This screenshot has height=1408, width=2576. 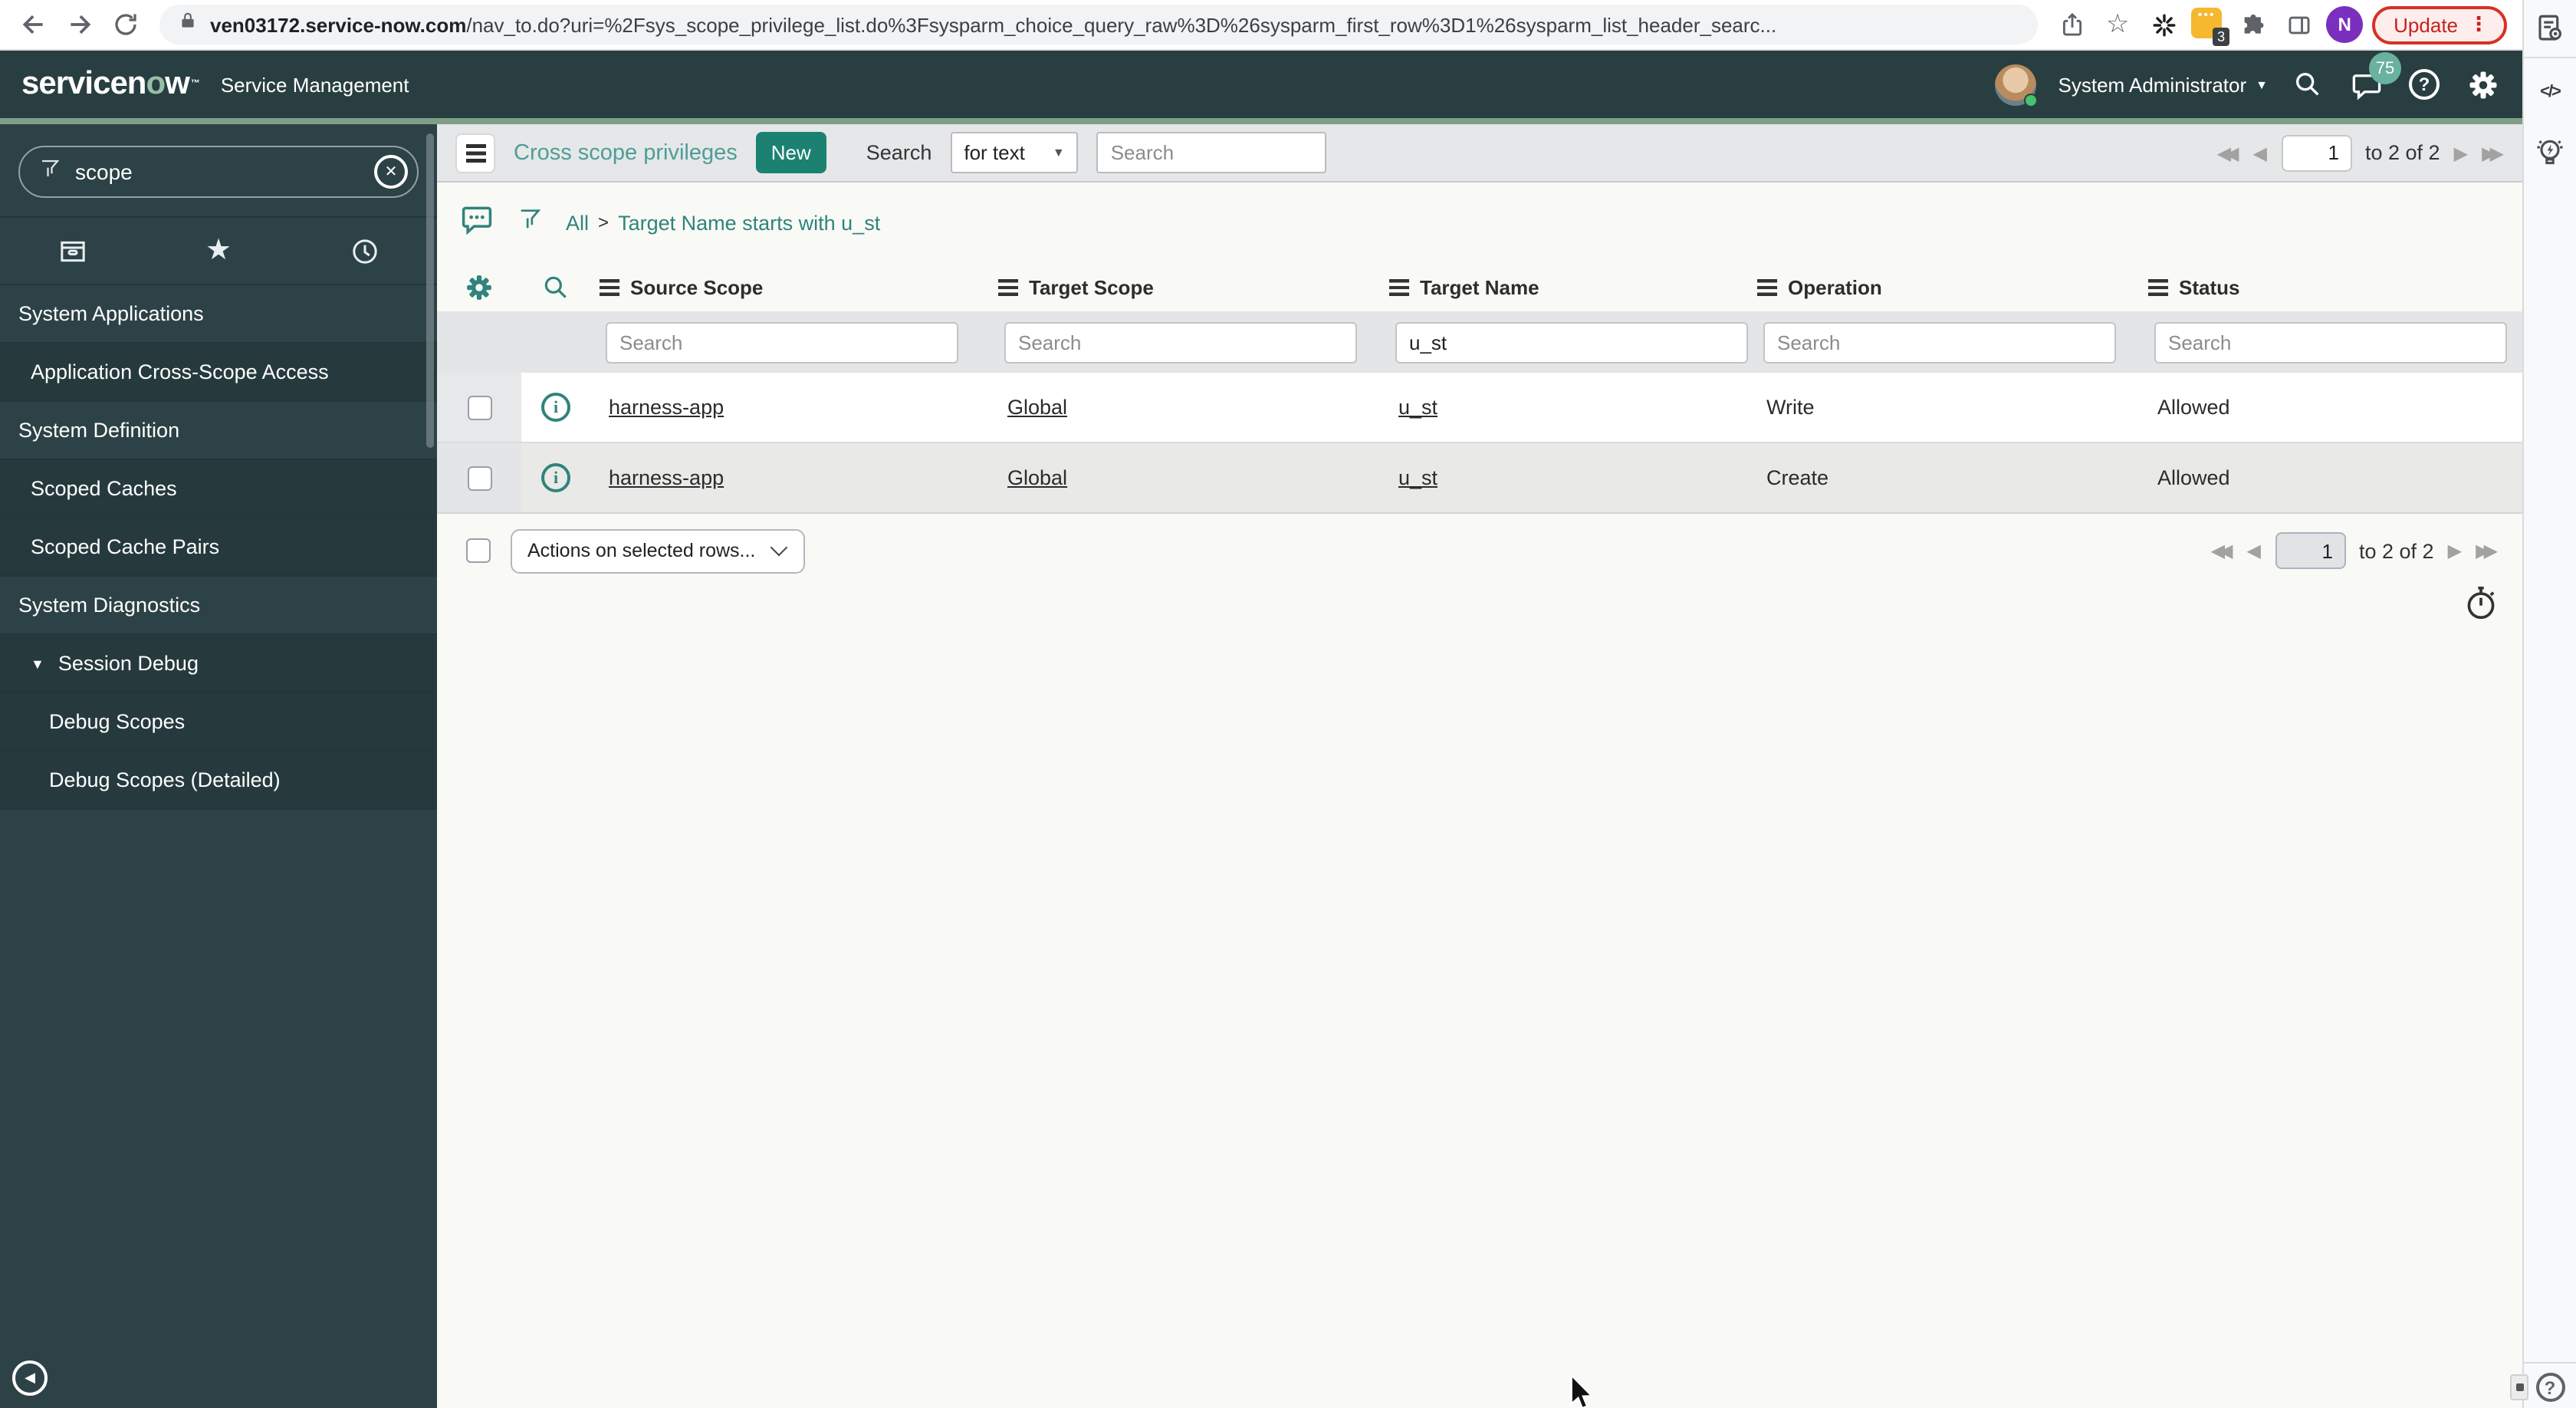 What do you see at coordinates (219, 547) in the screenshot?
I see `sidebar-item-scoped-cache-pairs: Scoped Cache Pairs` at bounding box center [219, 547].